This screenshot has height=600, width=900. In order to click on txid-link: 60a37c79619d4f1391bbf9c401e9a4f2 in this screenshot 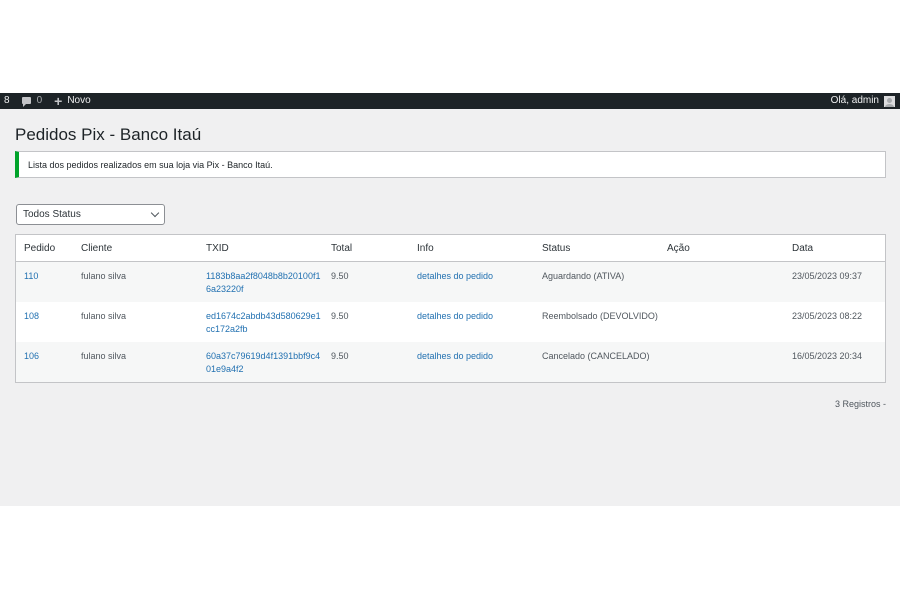, I will do `click(263, 362)`.